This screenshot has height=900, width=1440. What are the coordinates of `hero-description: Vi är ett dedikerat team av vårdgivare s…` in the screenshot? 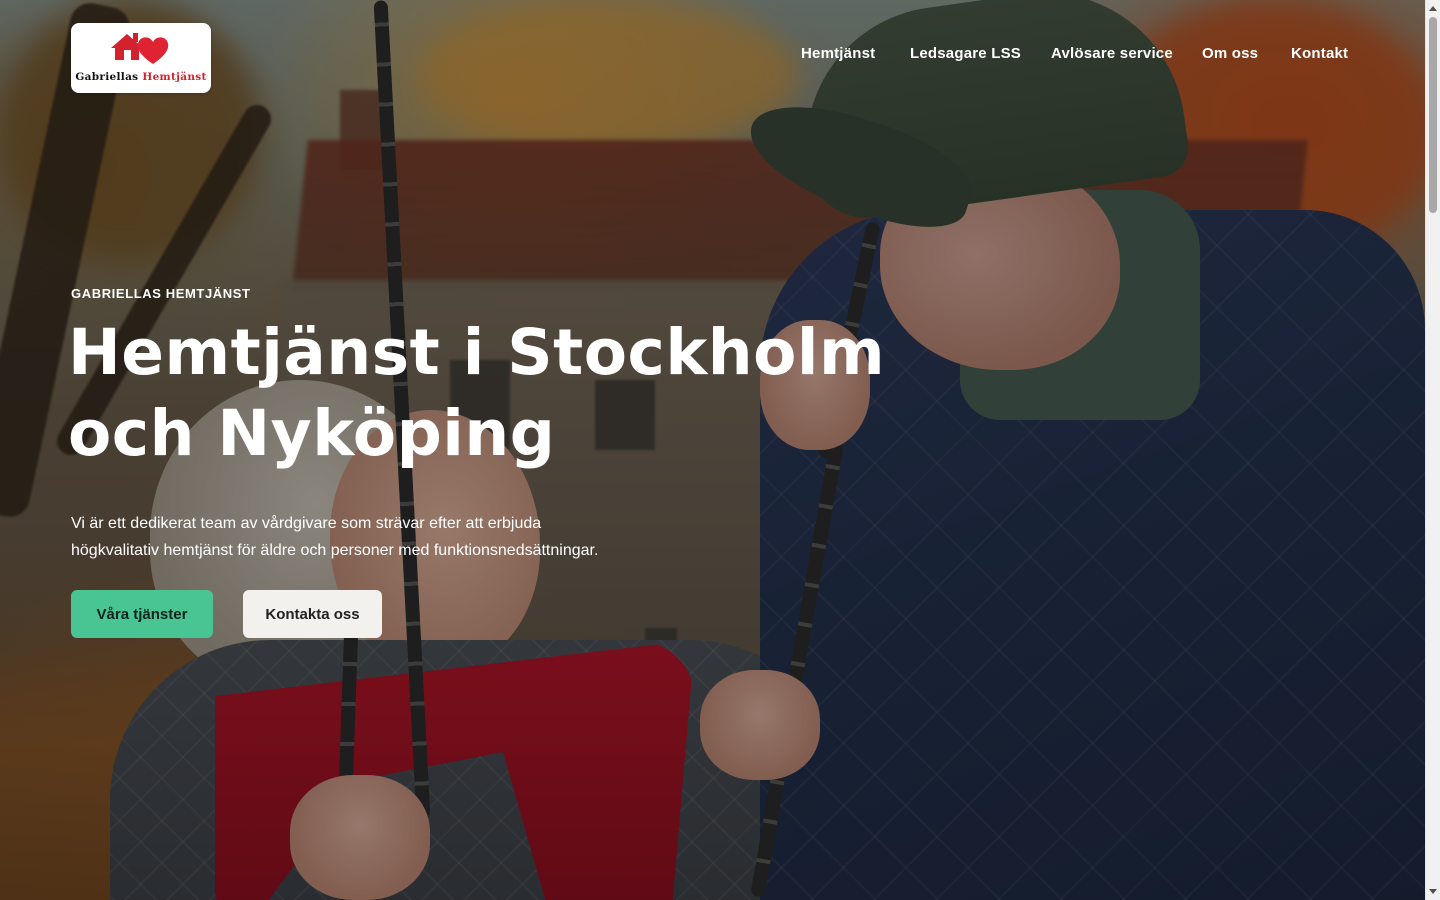 It's located at (381, 537).